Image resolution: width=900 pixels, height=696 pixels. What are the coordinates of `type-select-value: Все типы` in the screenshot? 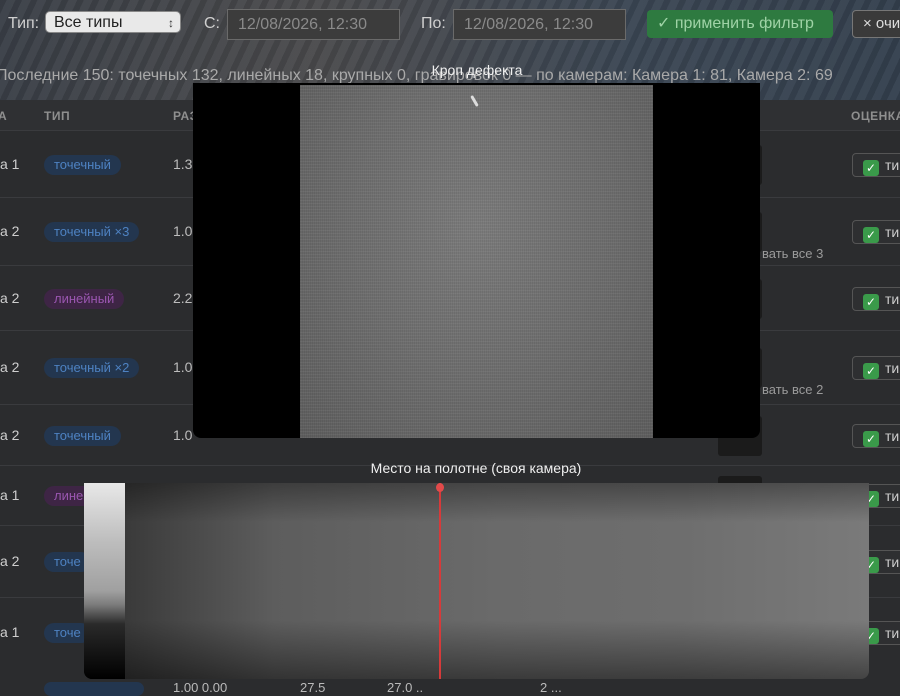 It's located at (88, 22).